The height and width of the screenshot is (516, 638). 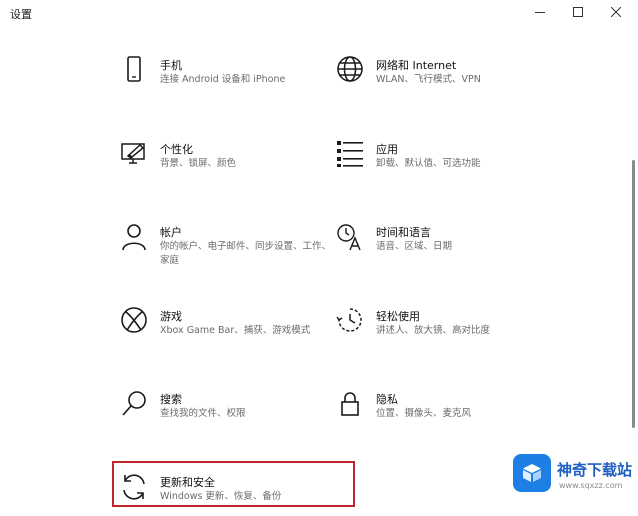 I want to click on person-icon, so click(x=134, y=238).